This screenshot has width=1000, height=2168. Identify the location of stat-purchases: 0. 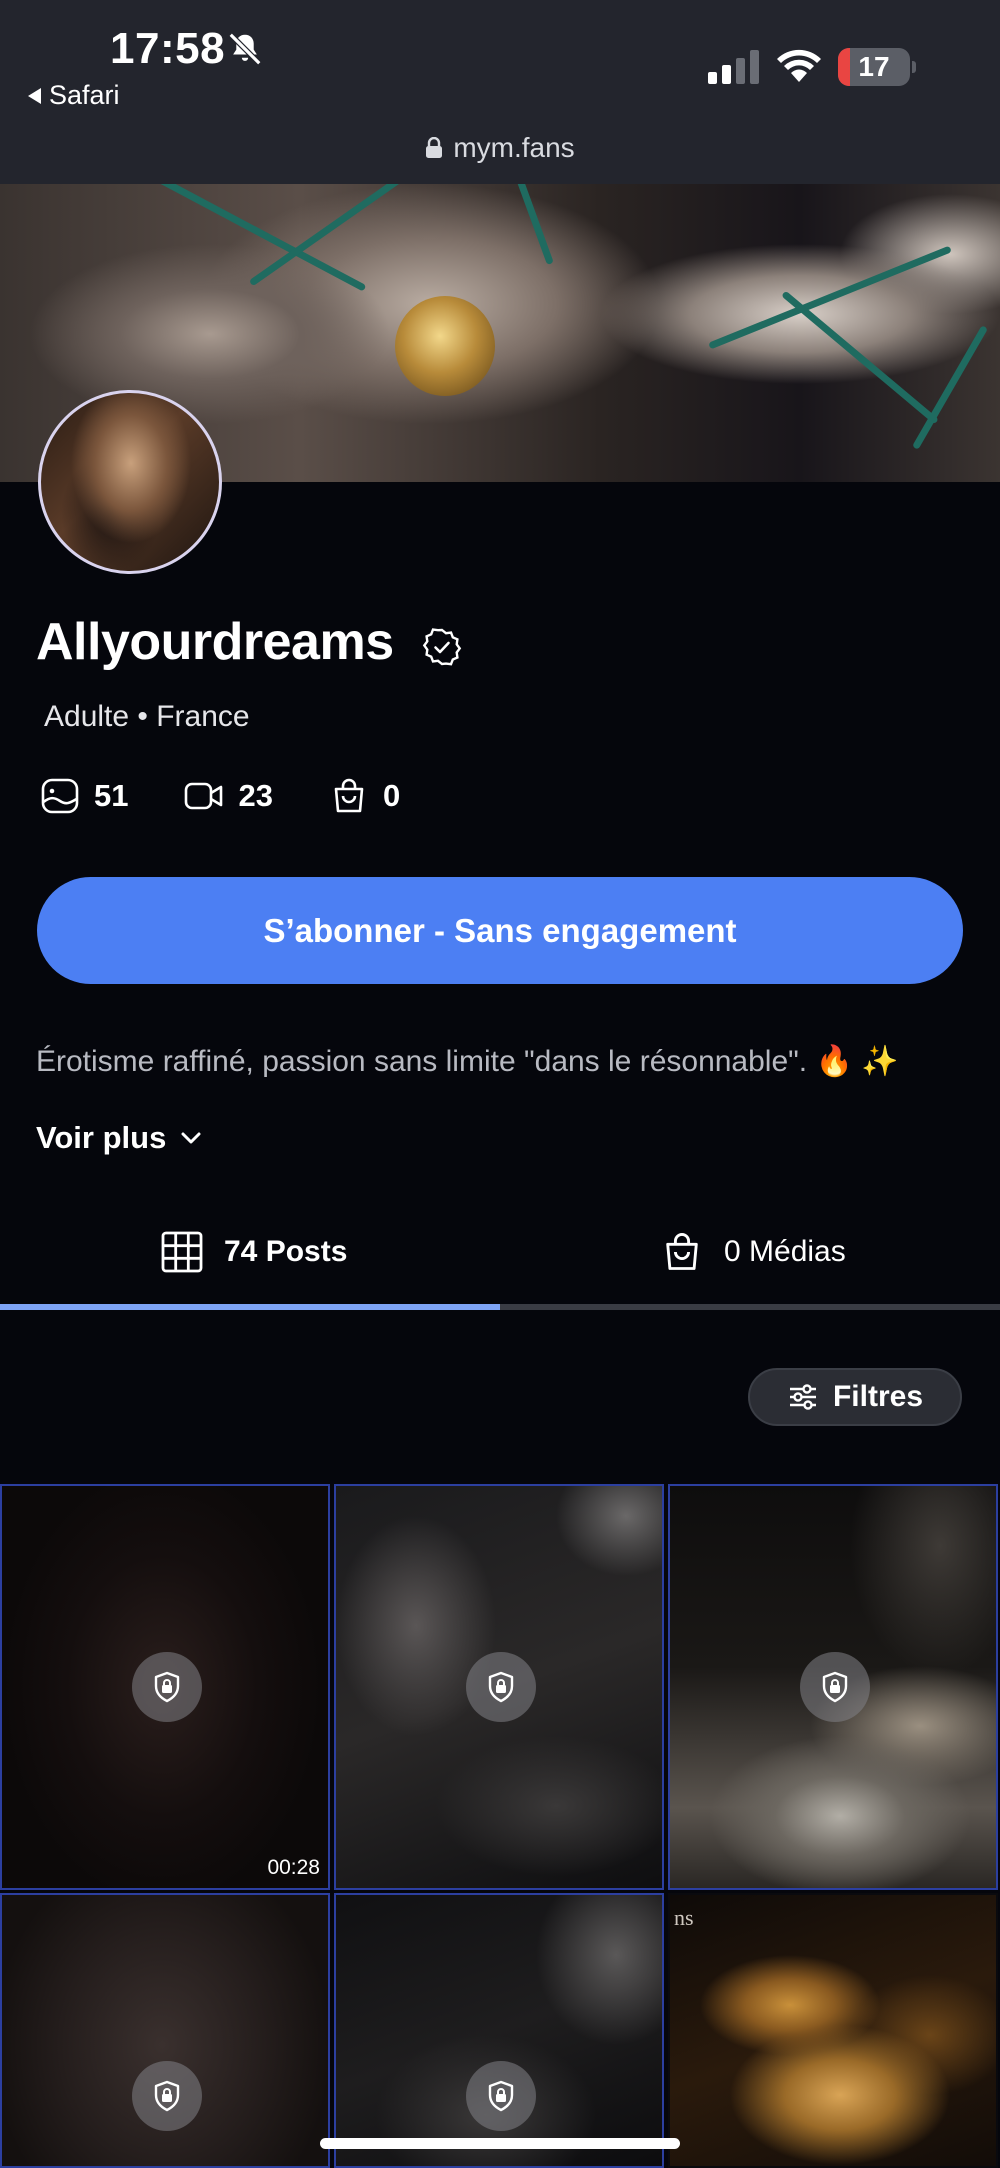
(364, 796).